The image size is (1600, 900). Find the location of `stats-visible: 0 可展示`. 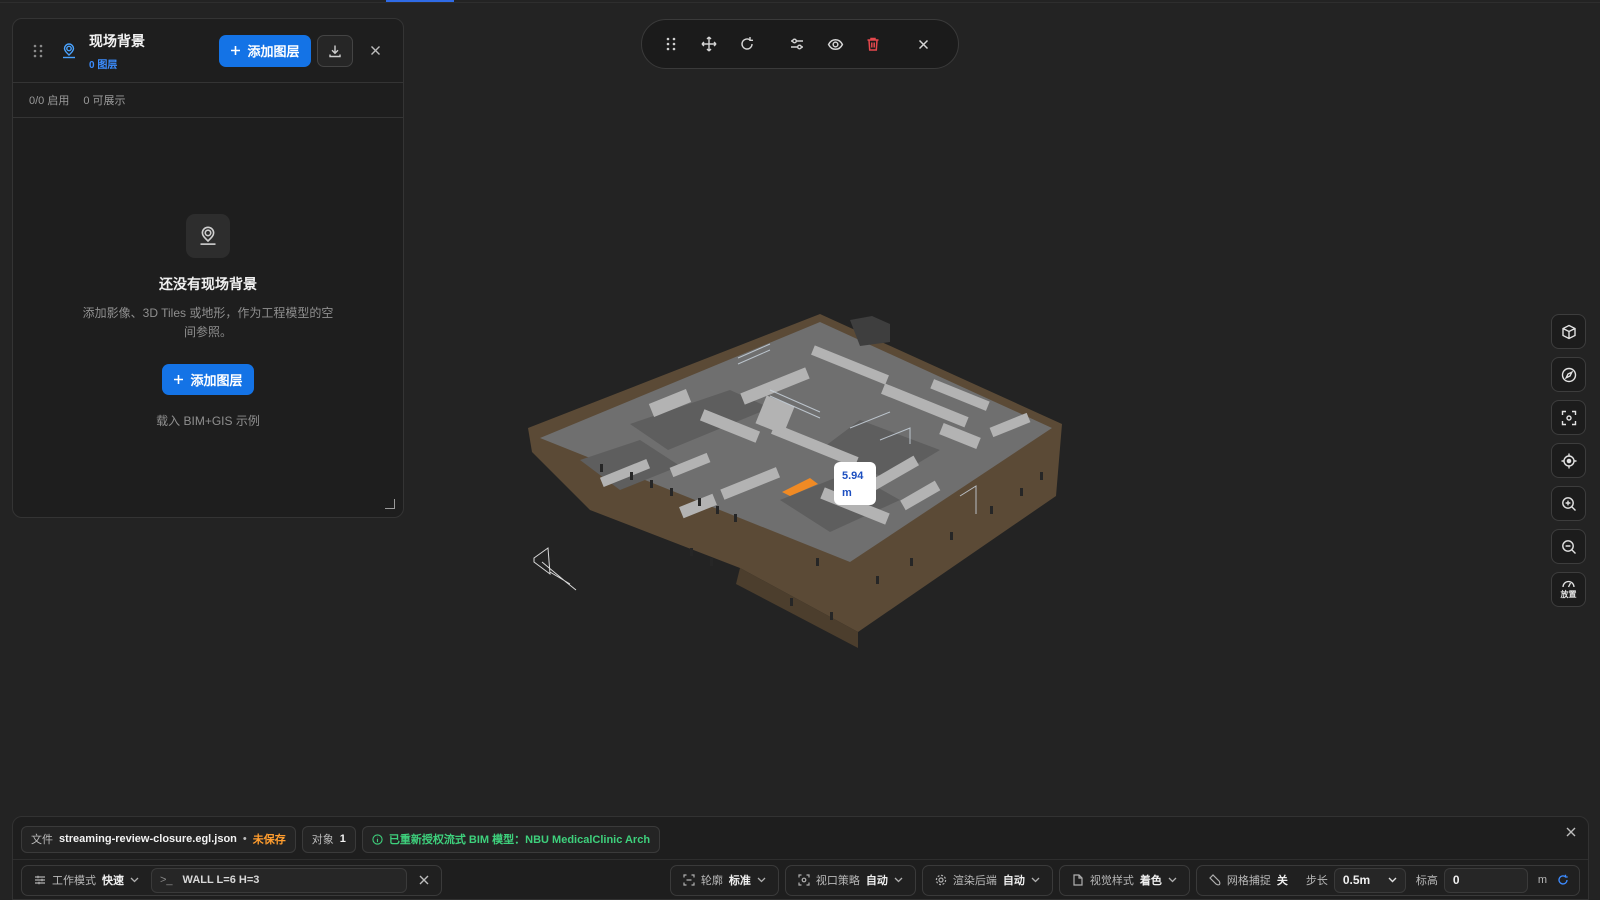

stats-visible: 0 可展示 is located at coordinates (104, 101).